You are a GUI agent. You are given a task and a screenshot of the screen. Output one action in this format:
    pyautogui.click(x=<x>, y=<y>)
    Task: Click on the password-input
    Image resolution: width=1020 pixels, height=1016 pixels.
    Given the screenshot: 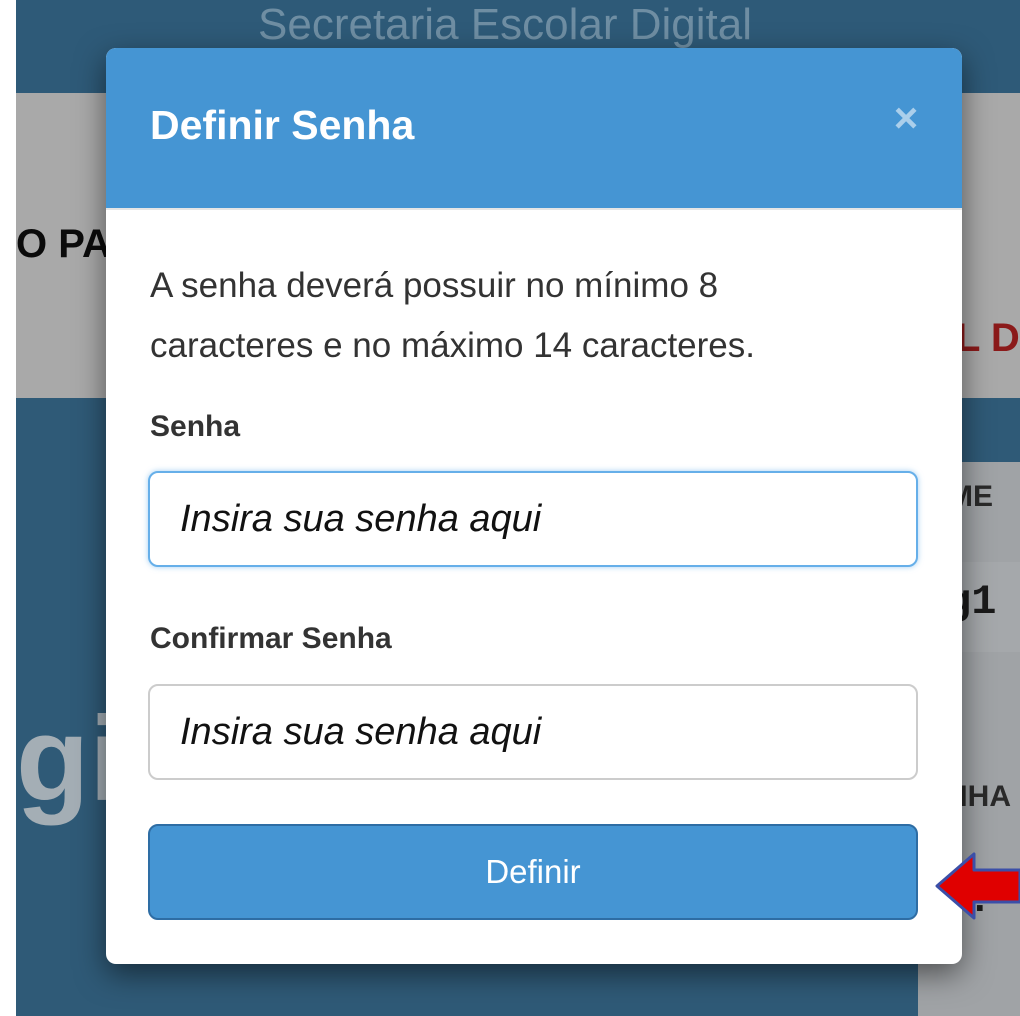 What is the action you would take?
    pyautogui.click(x=533, y=519)
    